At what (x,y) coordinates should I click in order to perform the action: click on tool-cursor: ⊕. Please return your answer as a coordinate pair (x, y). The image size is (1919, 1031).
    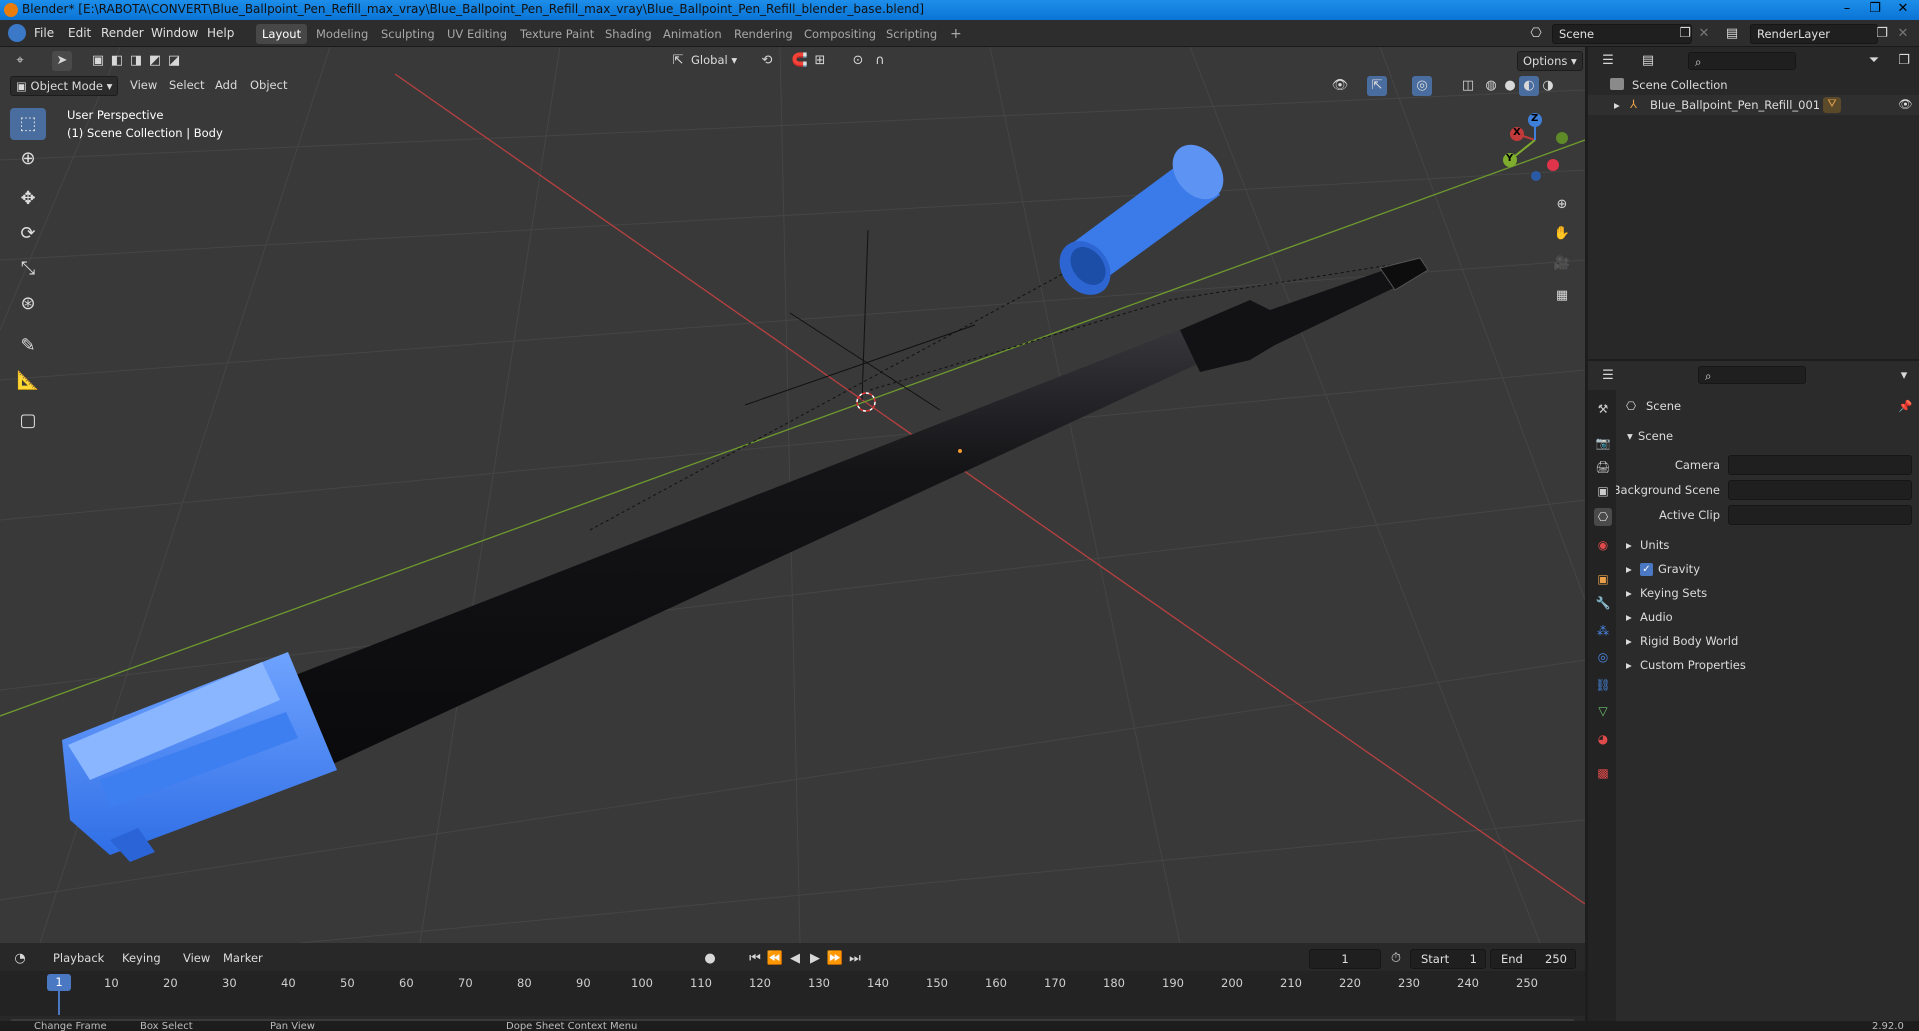
    Looking at the image, I should click on (28, 159).